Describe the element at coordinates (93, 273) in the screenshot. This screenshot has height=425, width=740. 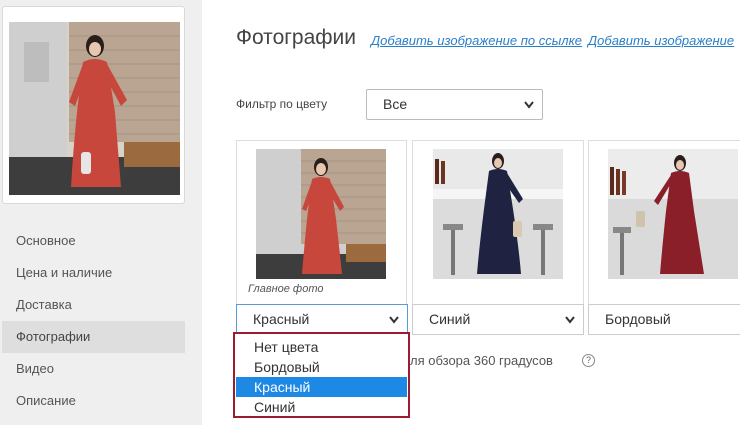
I see `sidebar-item-price: Цена и наличие` at that location.